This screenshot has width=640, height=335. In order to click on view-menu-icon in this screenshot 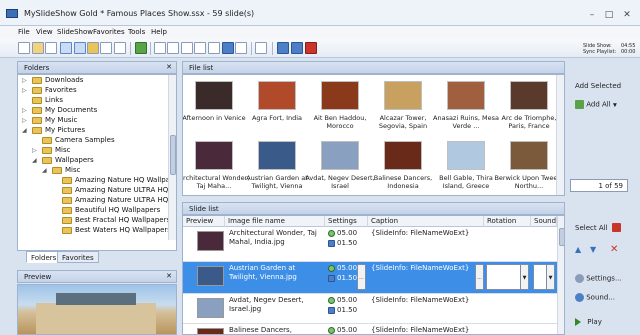, I will do `click(261, 48)`.